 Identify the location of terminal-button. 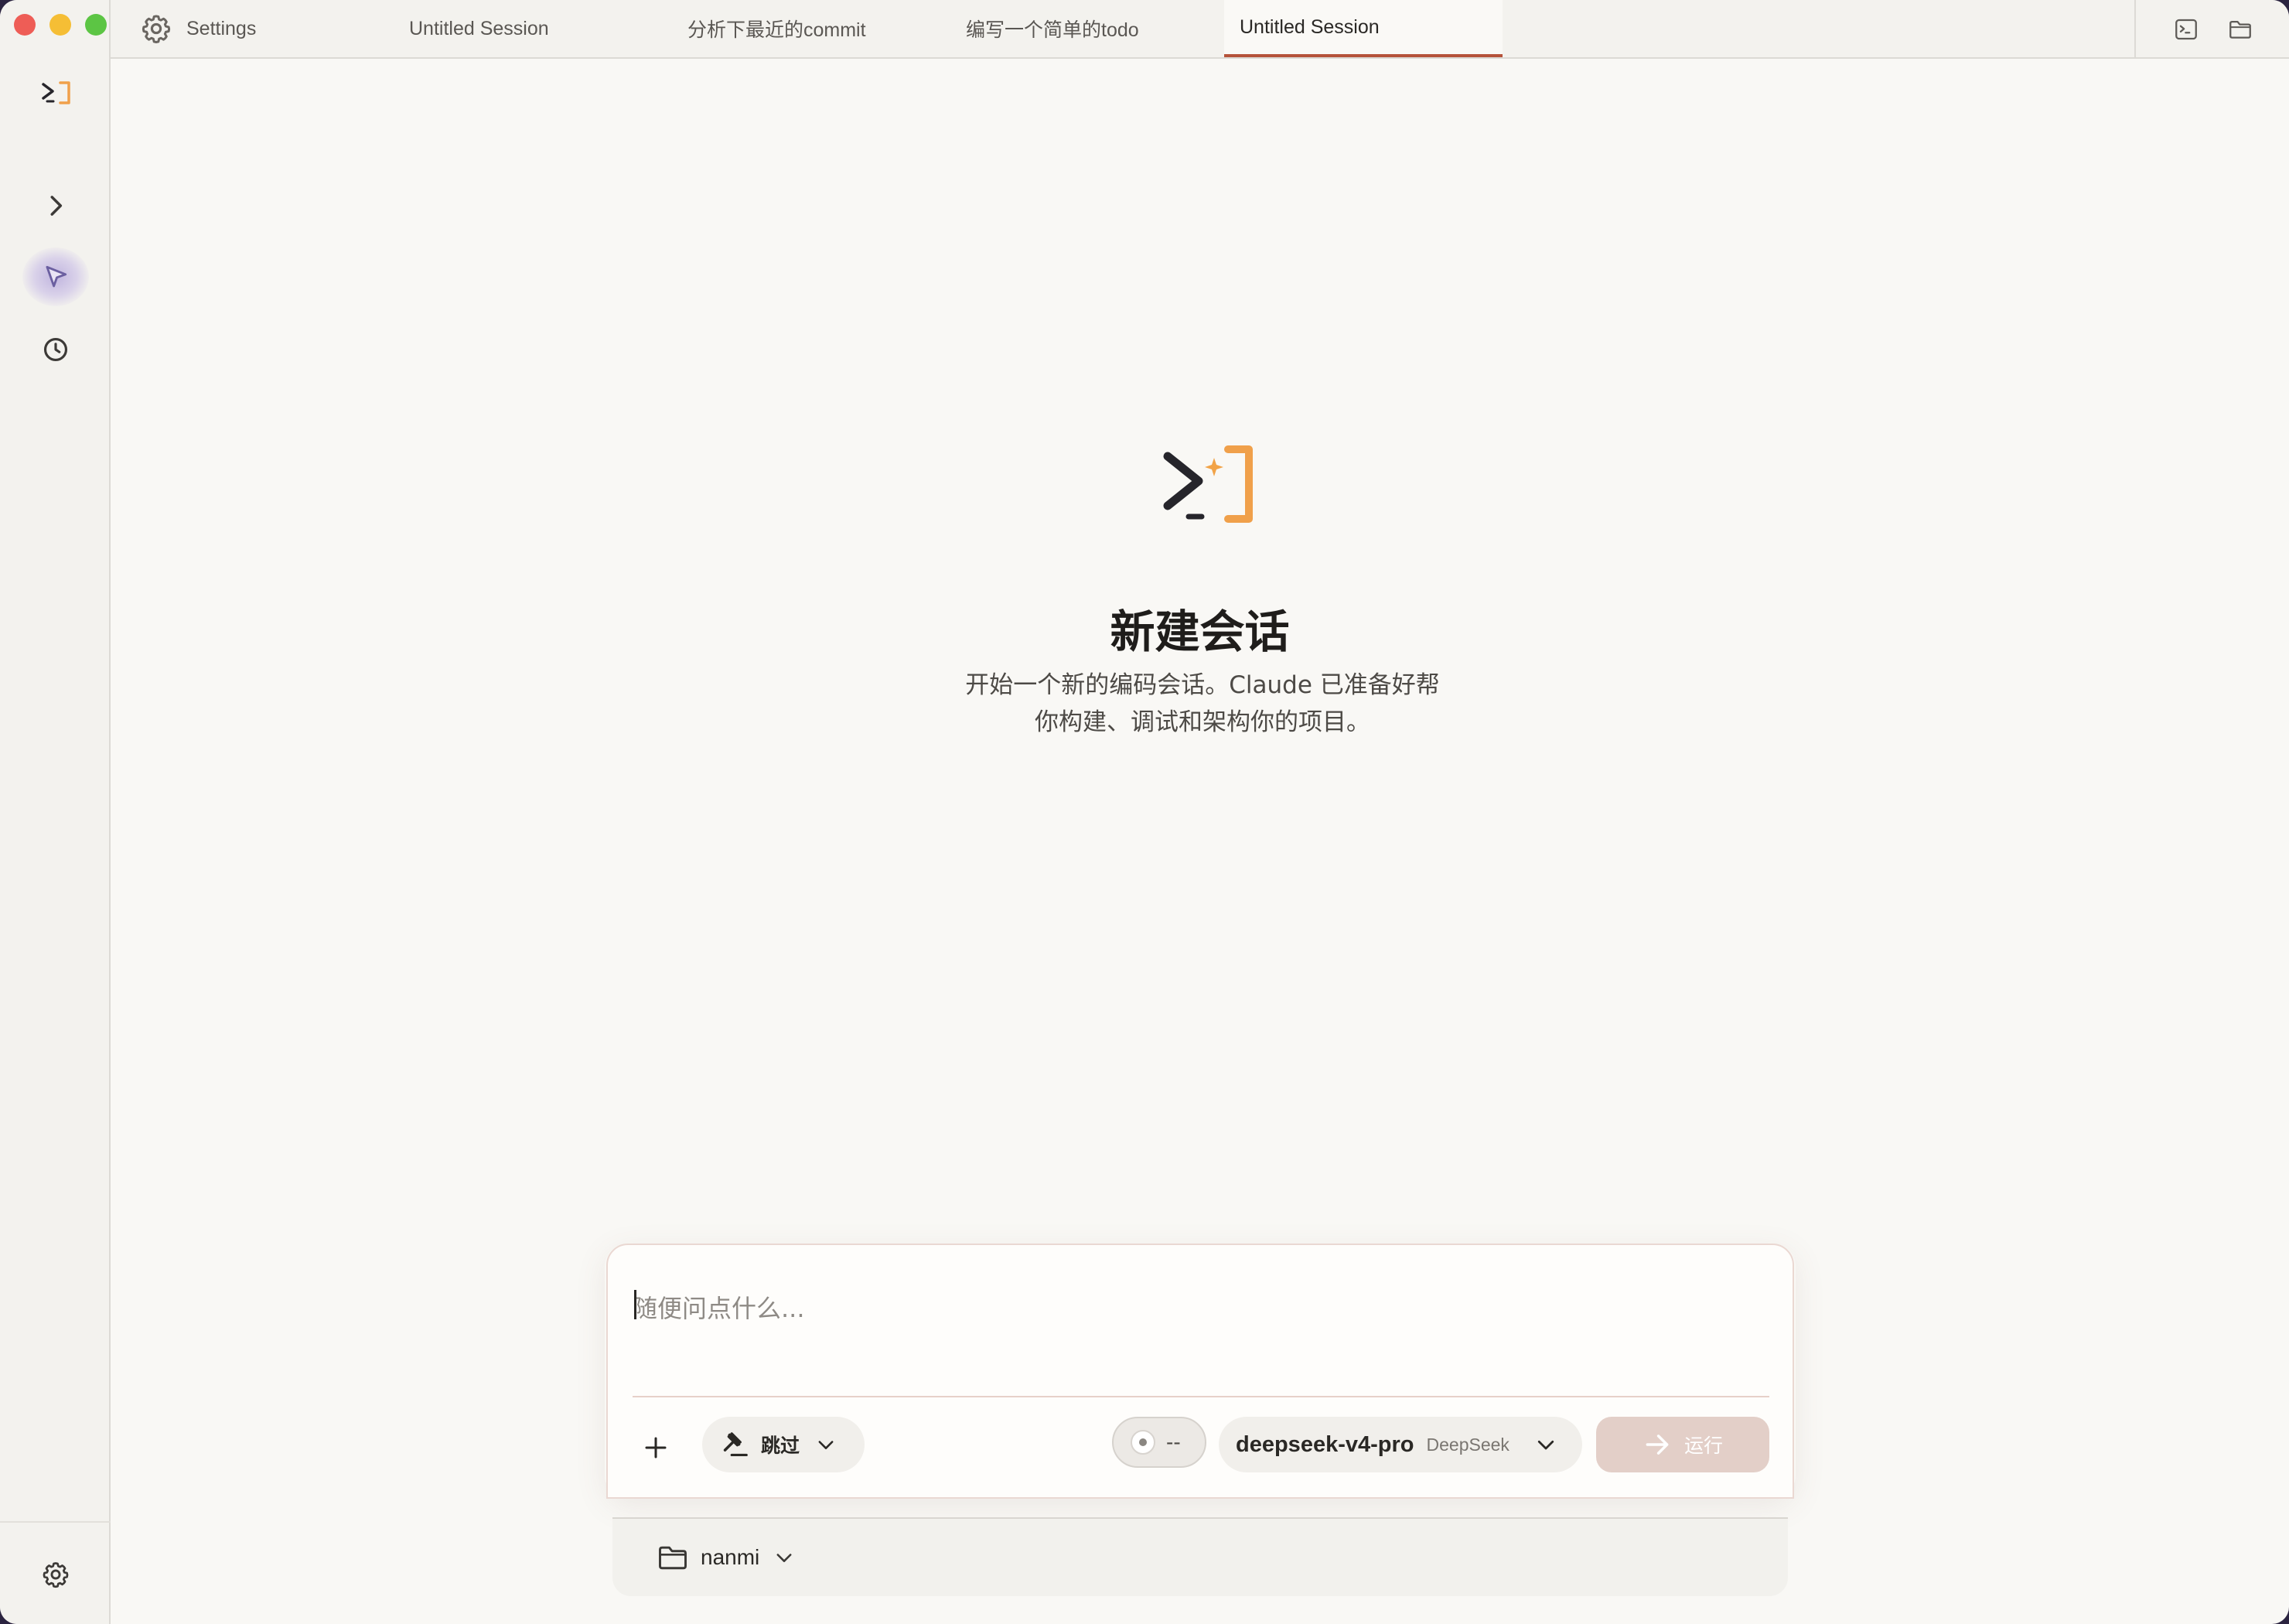
(2186, 29).